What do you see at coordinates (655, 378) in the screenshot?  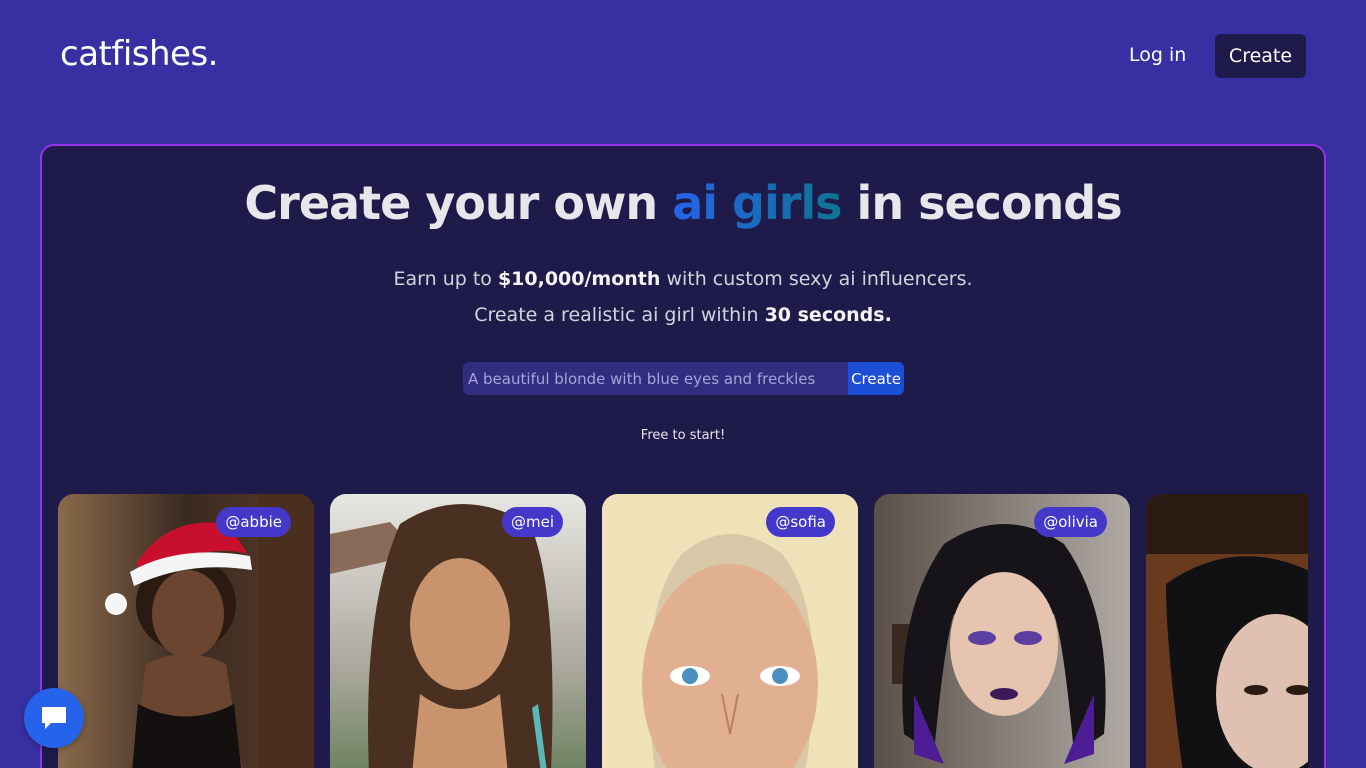 I see `prompt-input` at bounding box center [655, 378].